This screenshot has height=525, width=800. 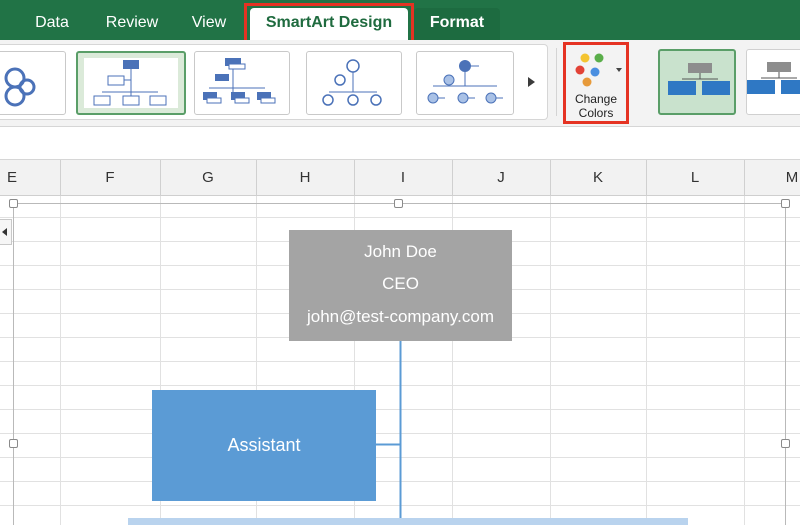 I want to click on ceo-box: John Doe CEO john@test-company.com, so click(x=400, y=285).